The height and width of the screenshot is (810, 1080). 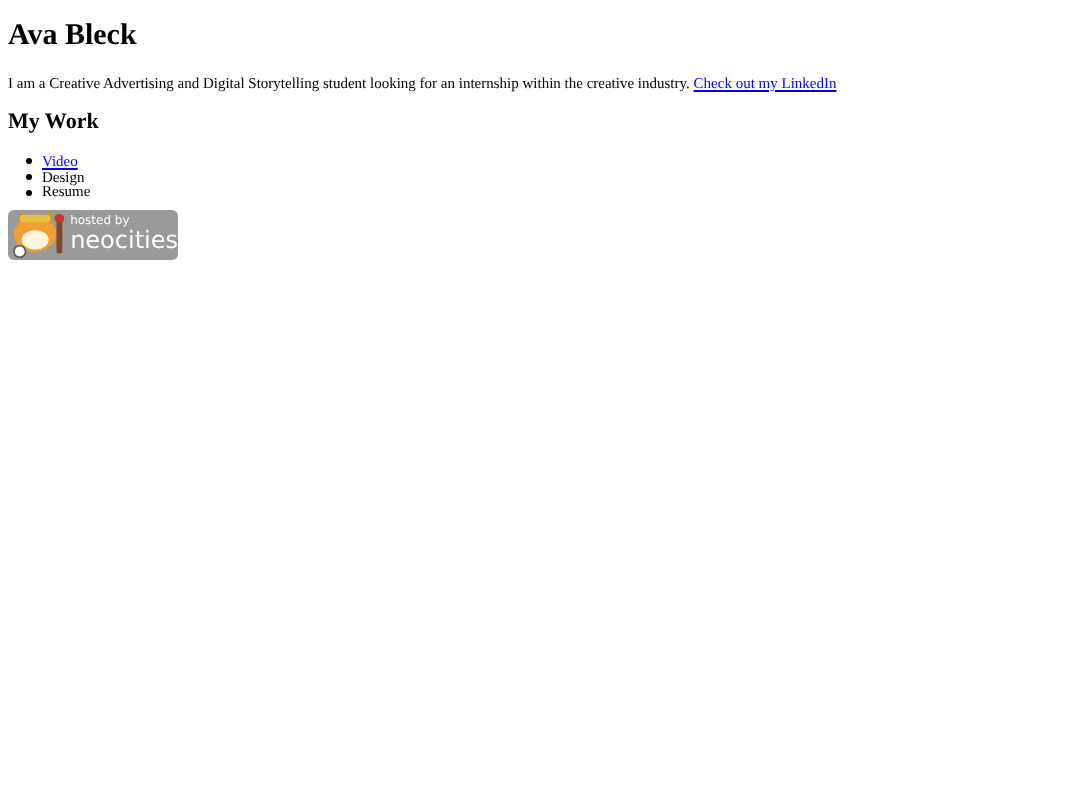 What do you see at coordinates (54, 123) in the screenshot?
I see `section-heading: My Work` at bounding box center [54, 123].